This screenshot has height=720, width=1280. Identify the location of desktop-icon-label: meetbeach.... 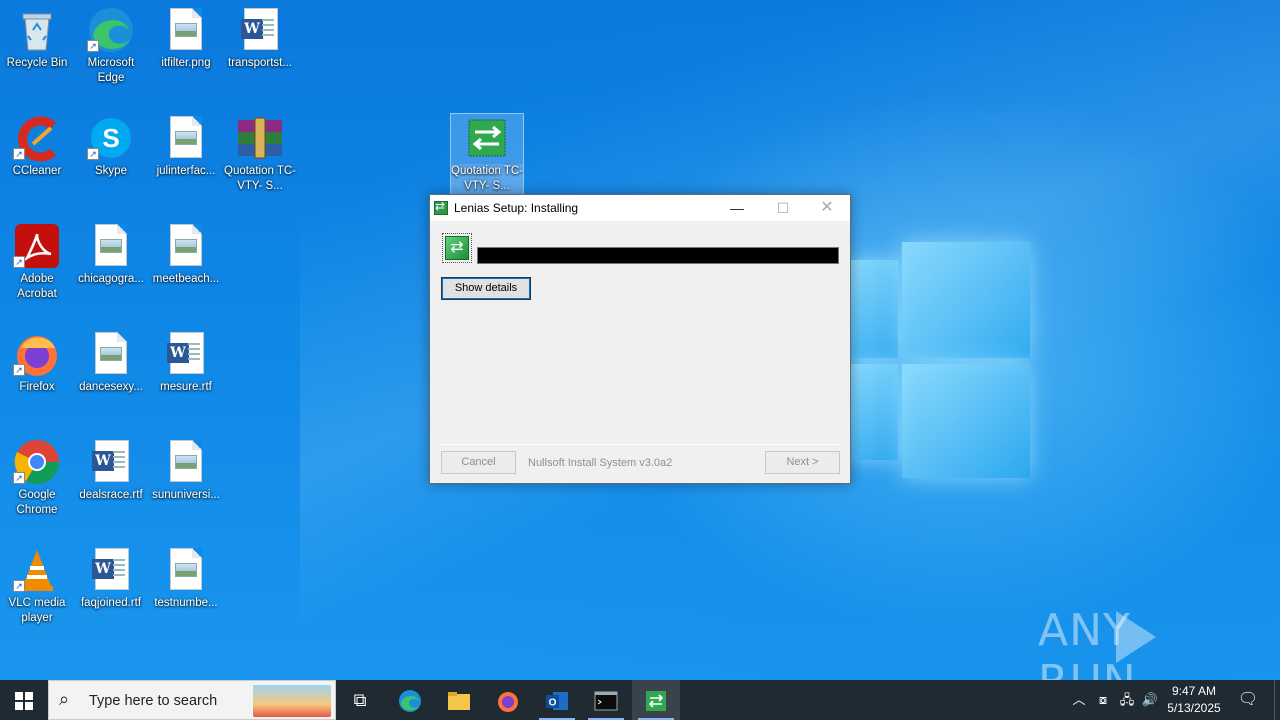
(186, 279).